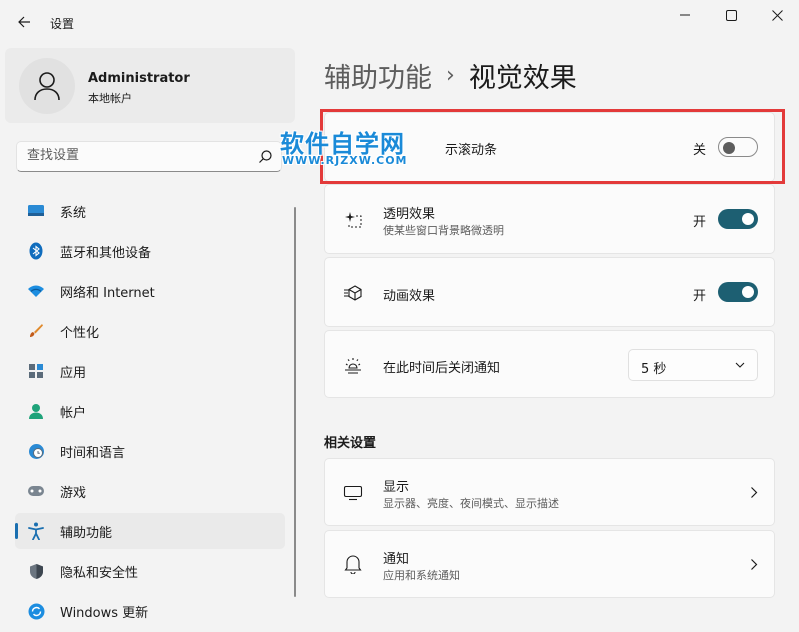 Image resolution: width=799 pixels, height=632 pixels. I want to click on sidebar-item-bluetooth: 蓝牙和其他设备, so click(150, 251).